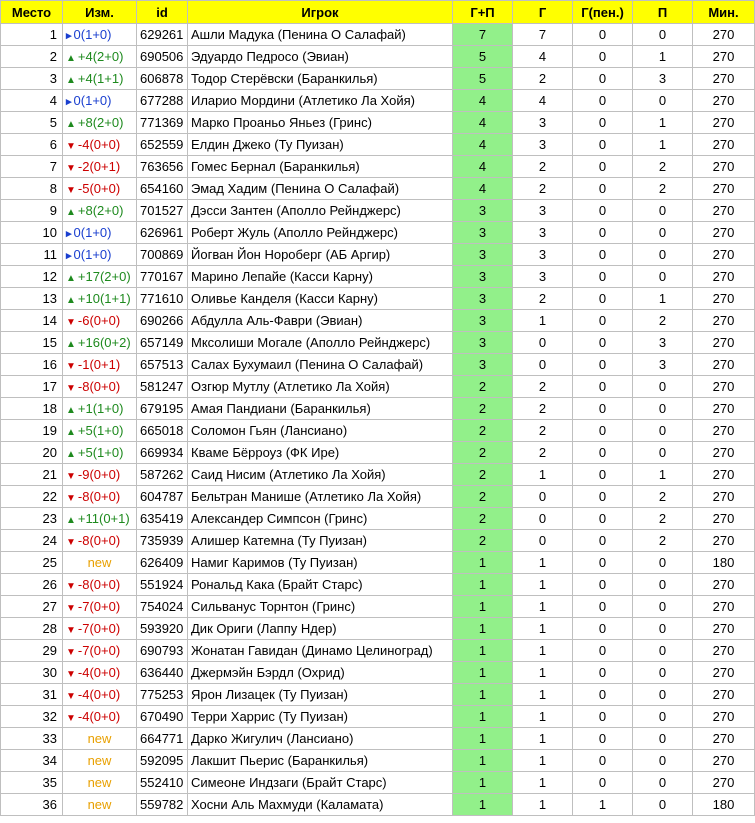  I want to click on change-cell: new, so click(99, 760).